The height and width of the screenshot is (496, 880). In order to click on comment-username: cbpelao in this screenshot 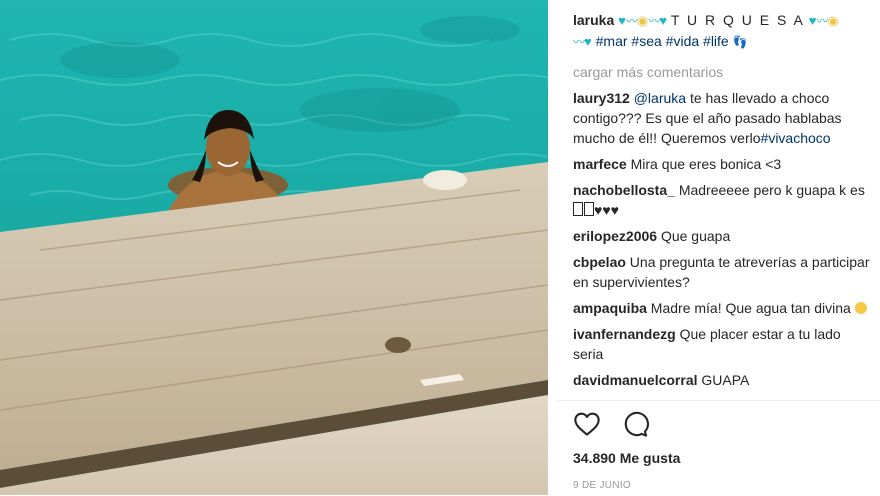, I will do `click(599, 262)`.